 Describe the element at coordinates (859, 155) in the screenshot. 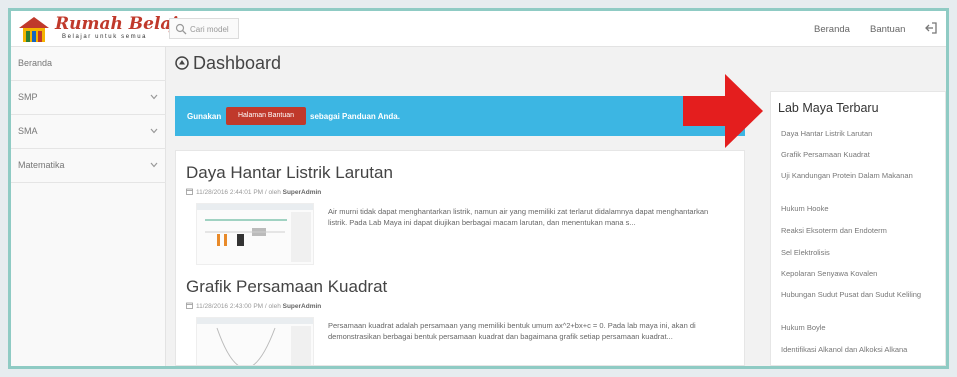

I see `latest-lab-link: Grafik Persamaan Kuadrat` at that location.